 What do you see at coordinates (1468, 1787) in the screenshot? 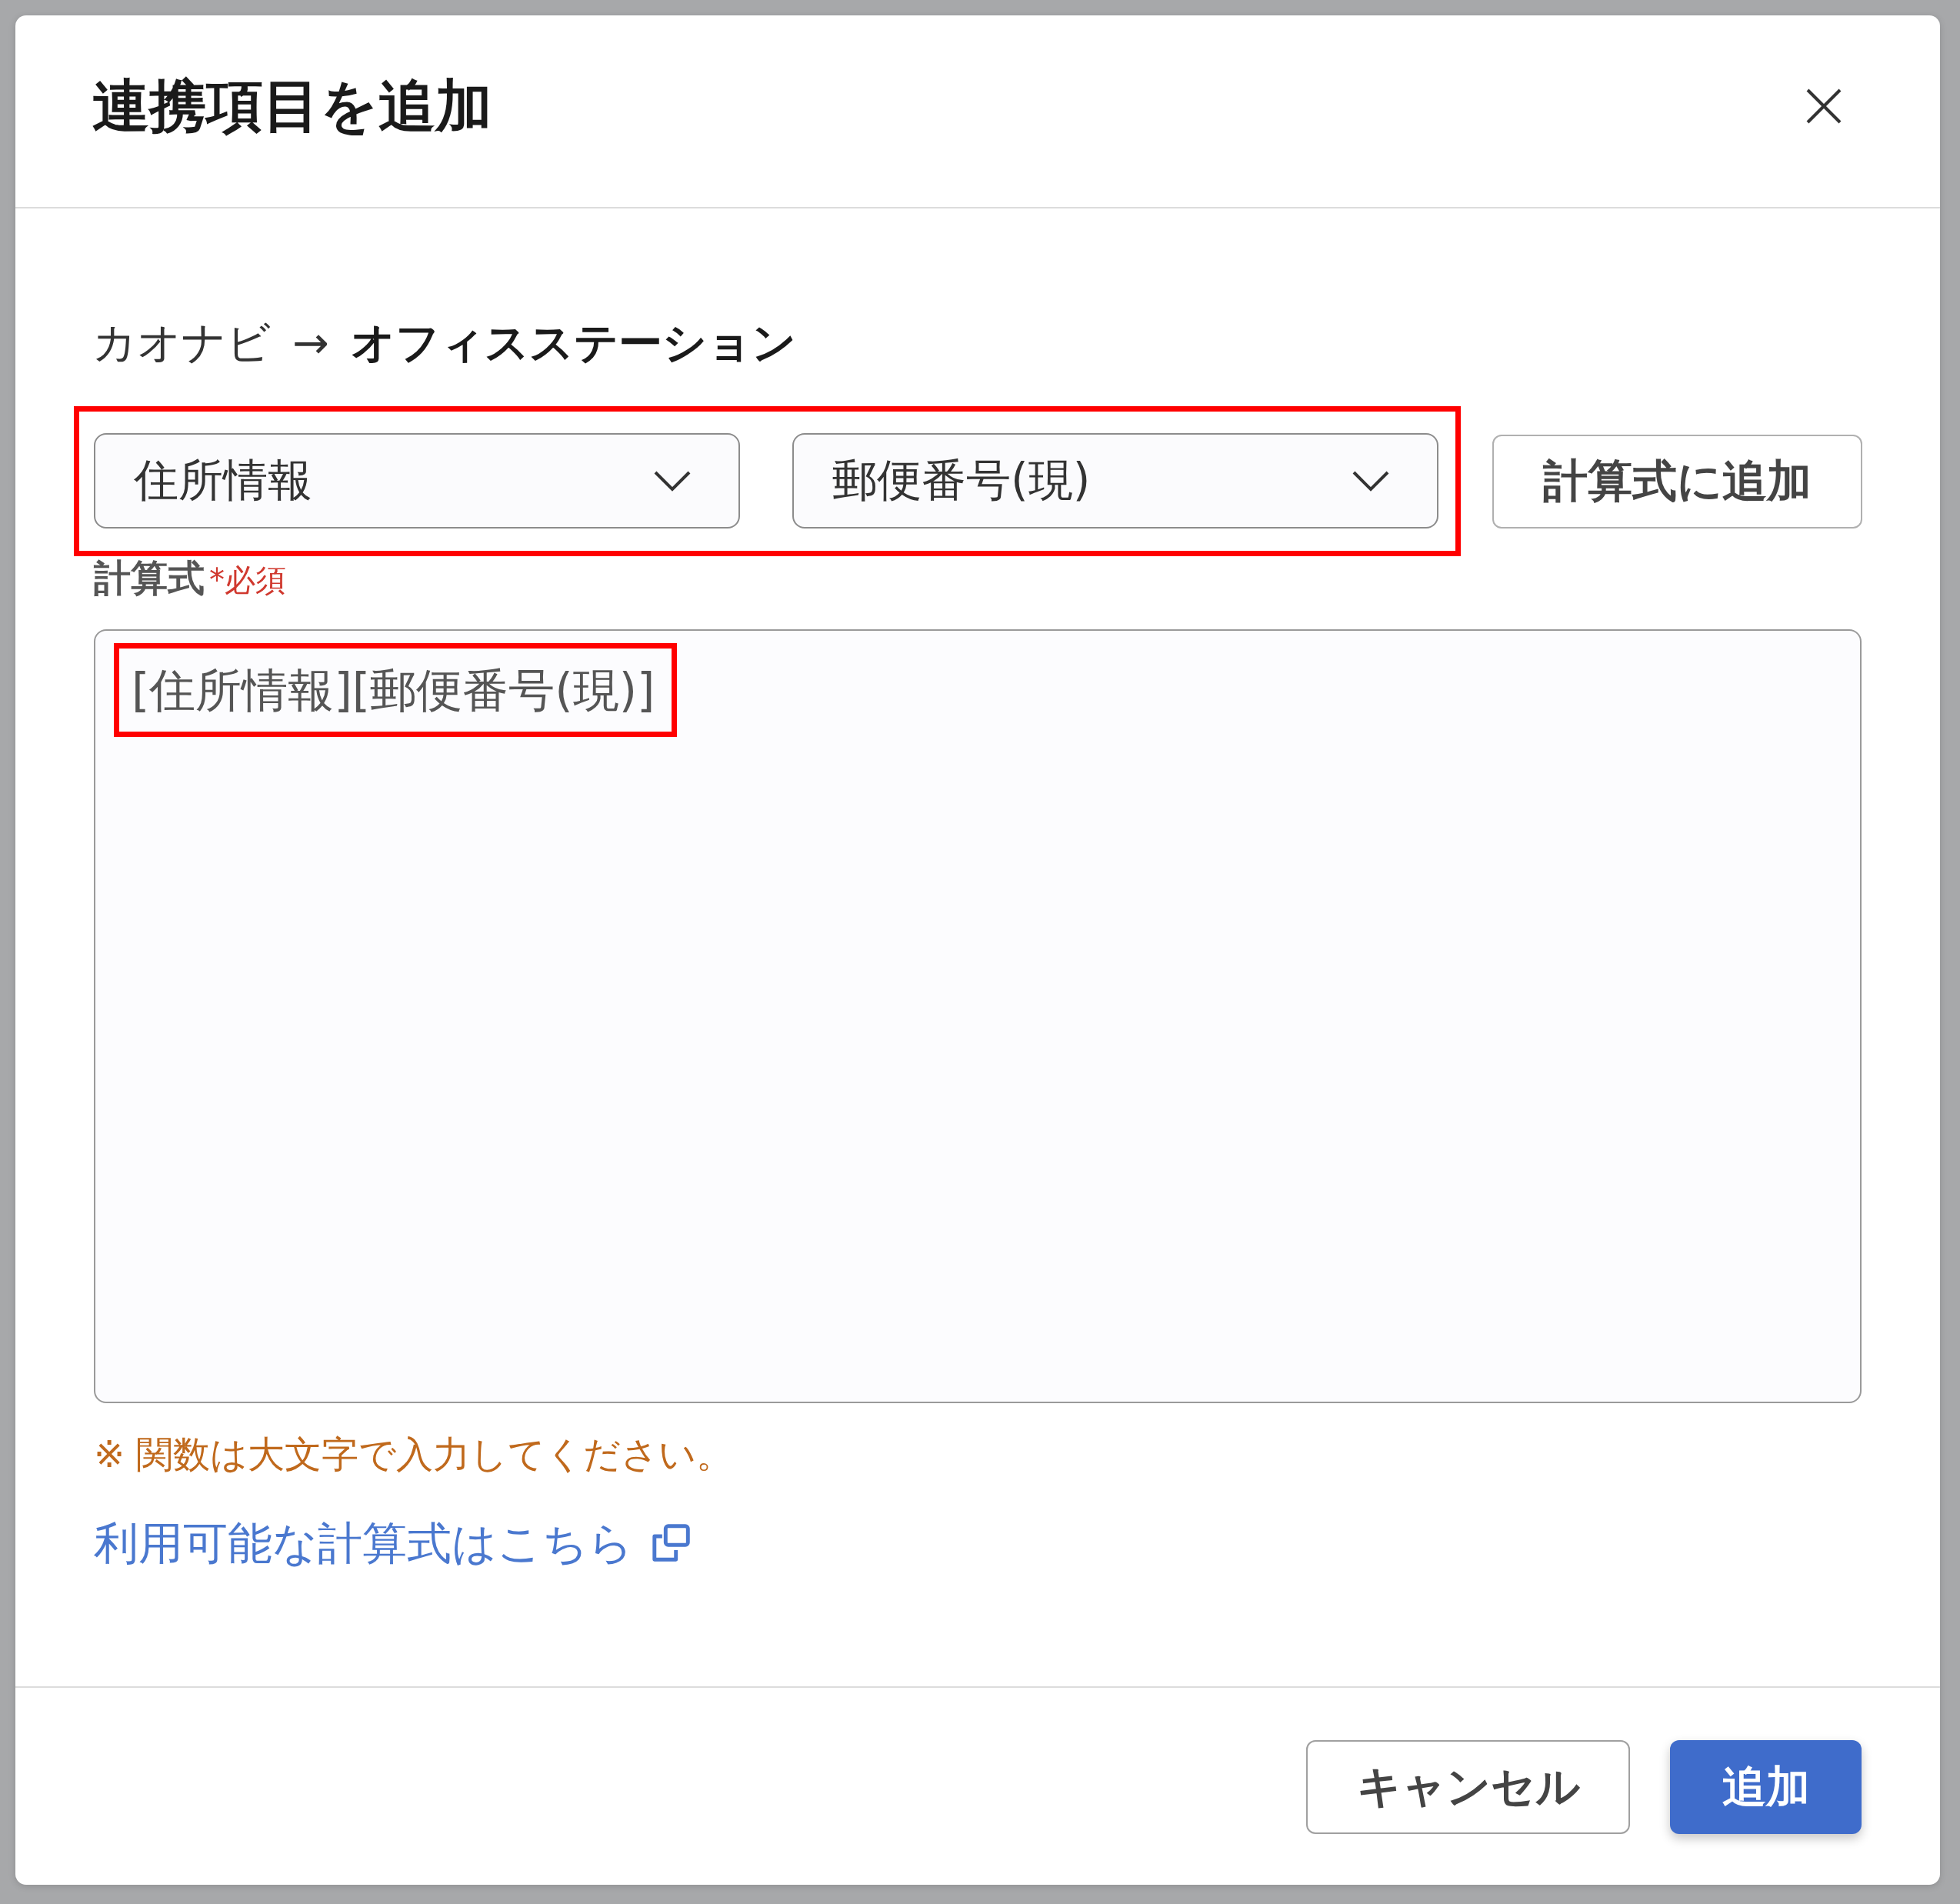
I see `cancel-button: キャンセル` at bounding box center [1468, 1787].